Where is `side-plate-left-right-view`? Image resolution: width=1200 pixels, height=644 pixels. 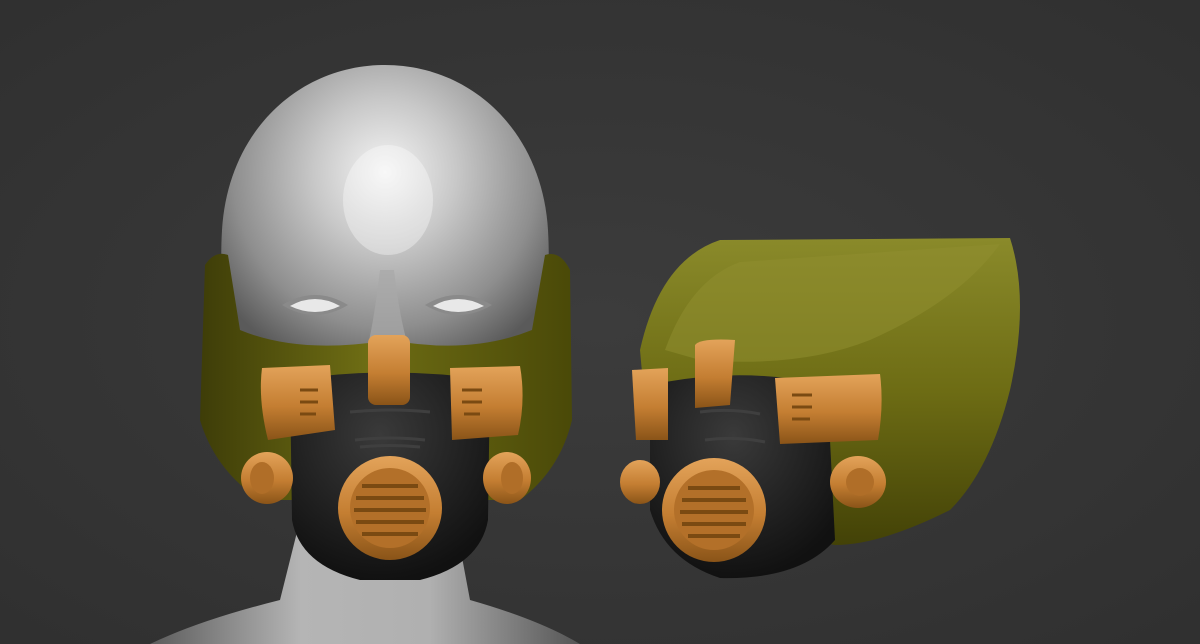 side-plate-left-right-view is located at coordinates (650, 404).